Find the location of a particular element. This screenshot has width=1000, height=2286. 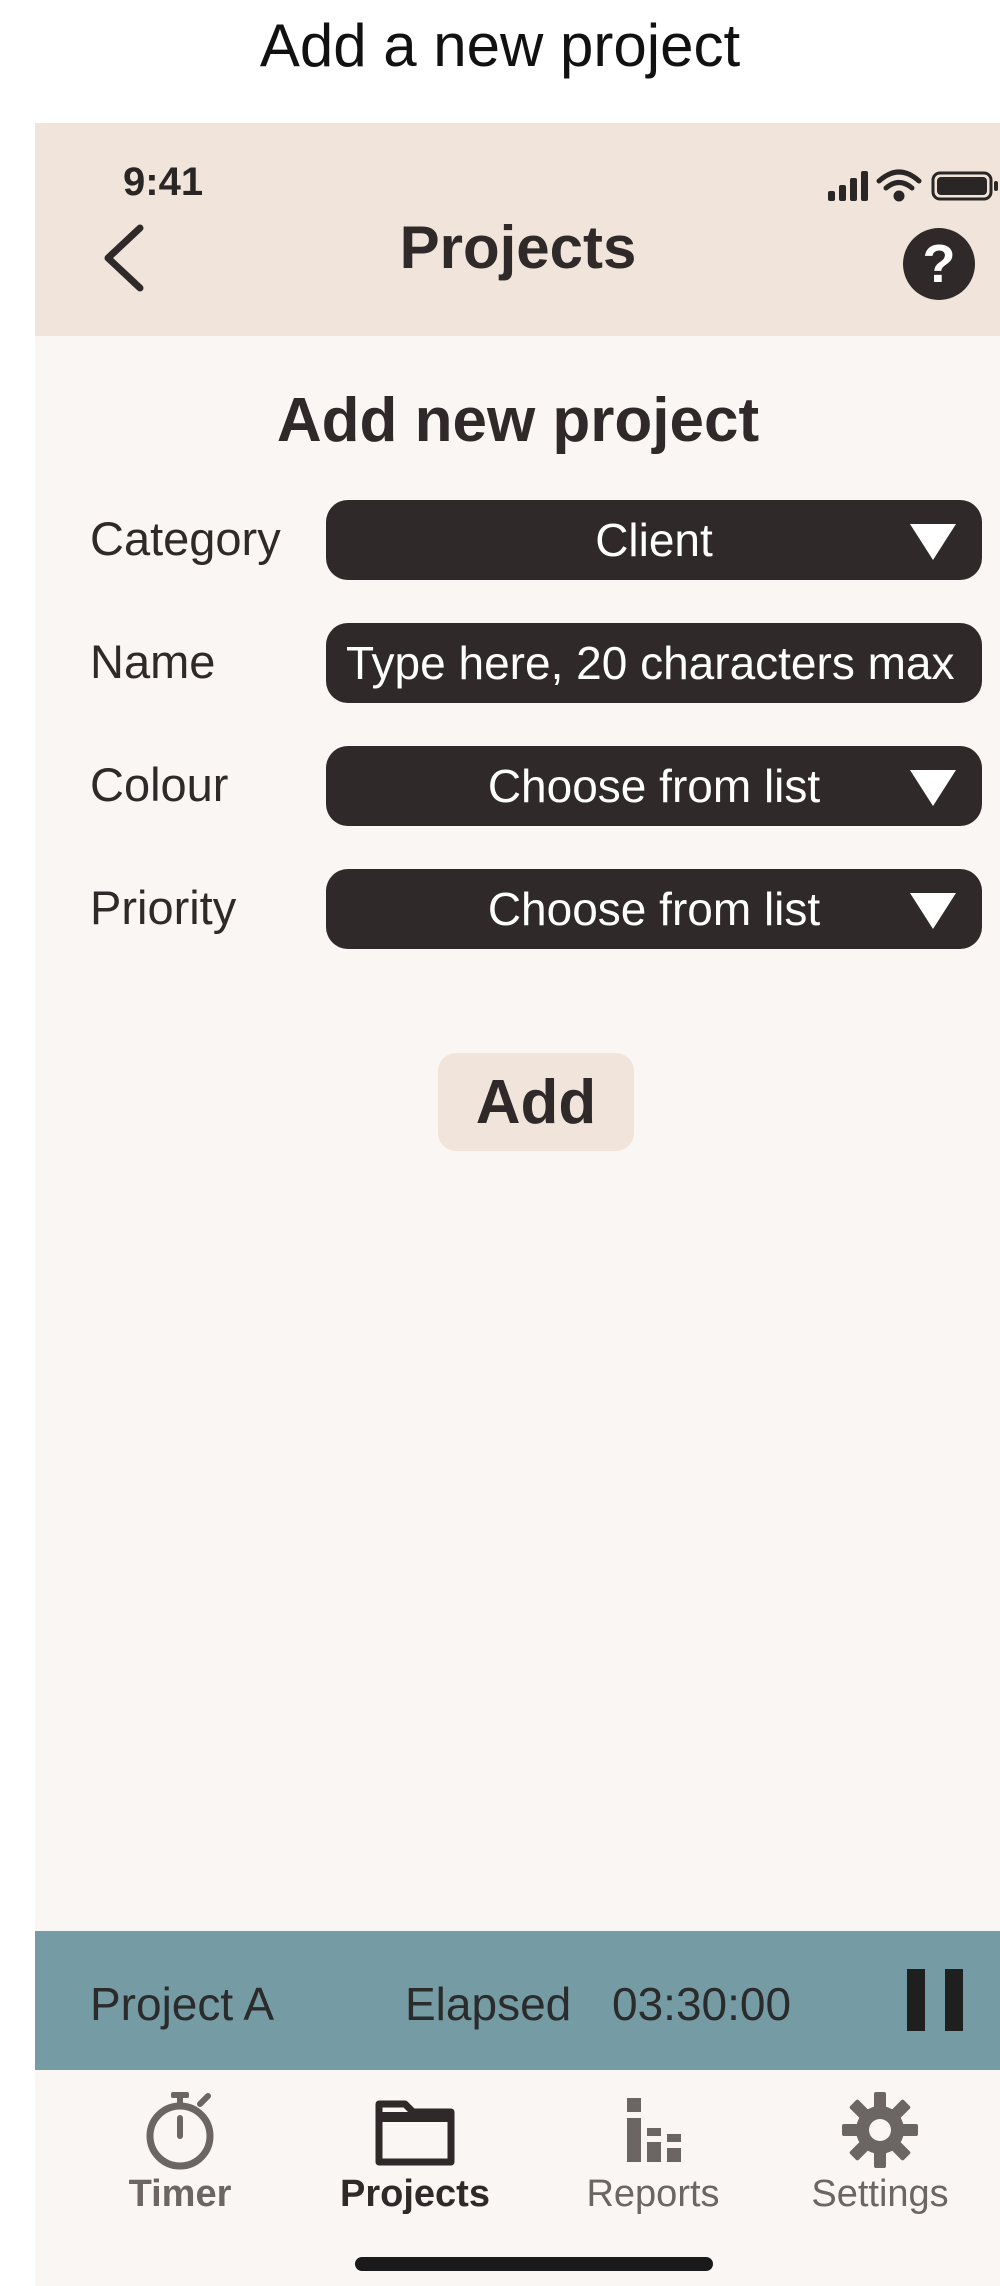

colour-label: Colour is located at coordinates (159, 784).